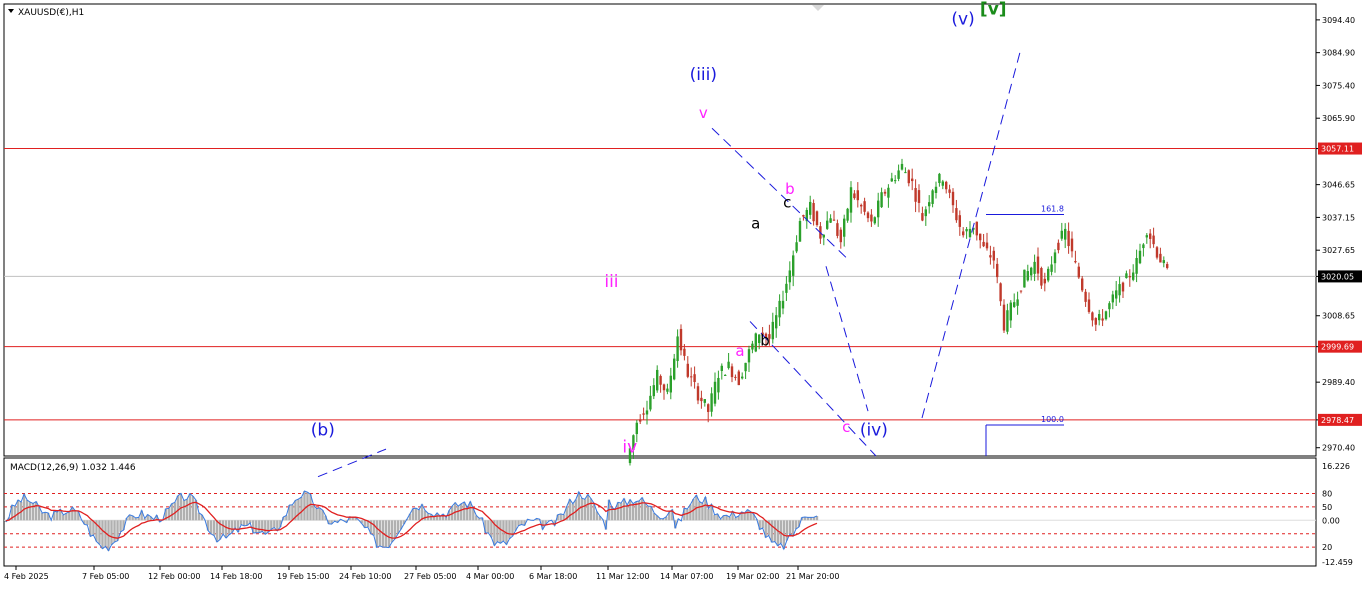  Describe the element at coordinates (1327, 547) in the screenshot. I see `macd-axis-label: 20` at that location.